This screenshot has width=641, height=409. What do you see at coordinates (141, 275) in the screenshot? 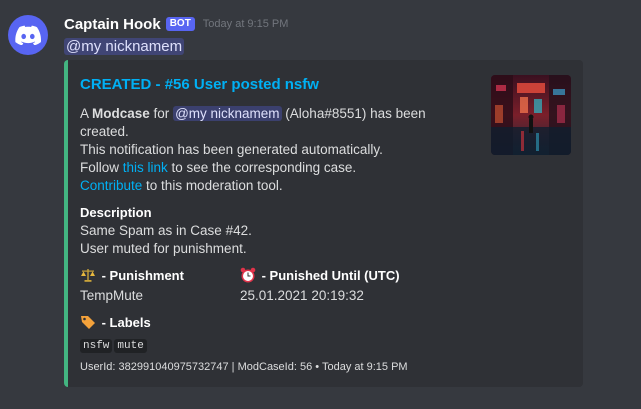
I see `field-name: - Punishment` at bounding box center [141, 275].